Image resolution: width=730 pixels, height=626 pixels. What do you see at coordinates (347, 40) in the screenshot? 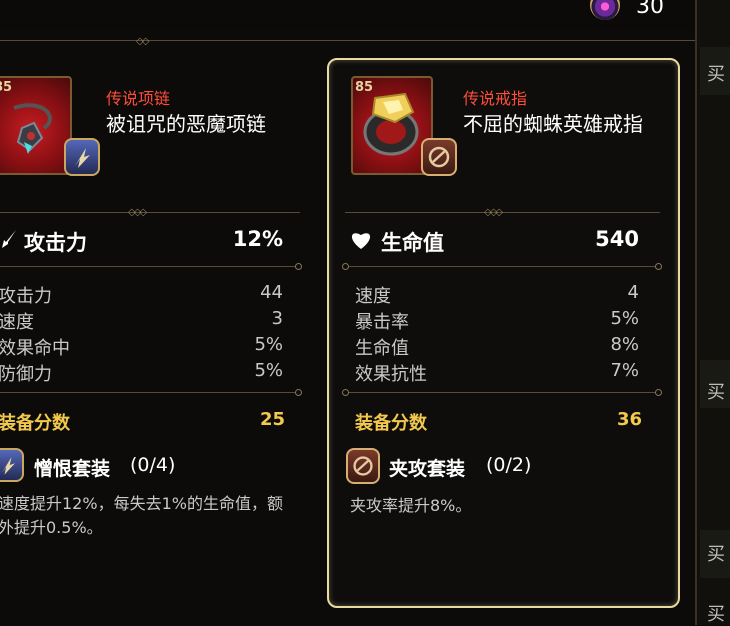
I see `panel-divider` at bounding box center [347, 40].